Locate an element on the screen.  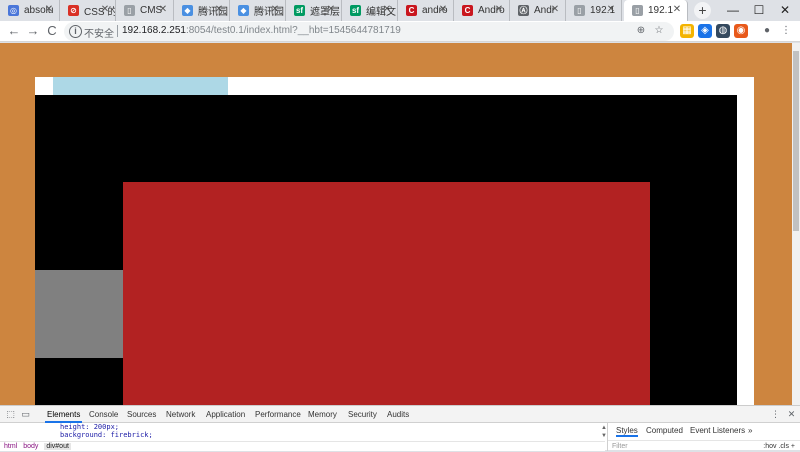
browser-tab-4: ◆ 腾讯园 ✕ is located at coordinates (258, 10).